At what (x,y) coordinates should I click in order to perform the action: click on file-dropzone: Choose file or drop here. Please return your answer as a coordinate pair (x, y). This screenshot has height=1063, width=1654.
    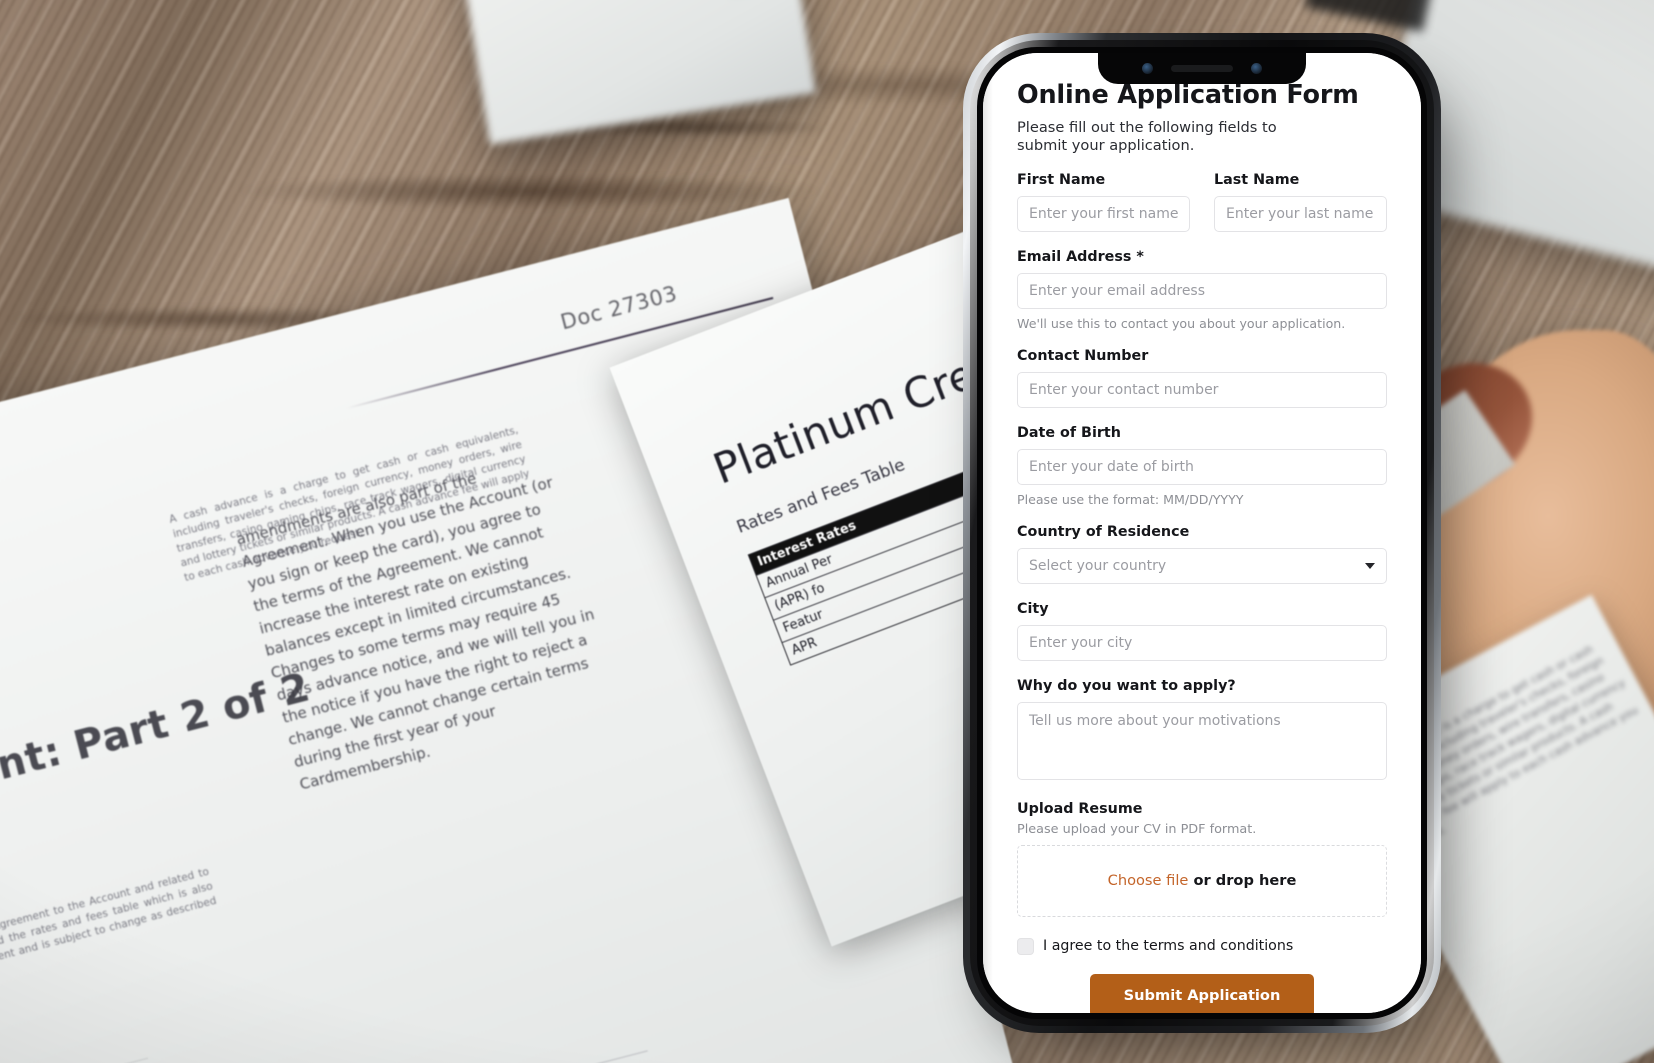
    Looking at the image, I should click on (1202, 880).